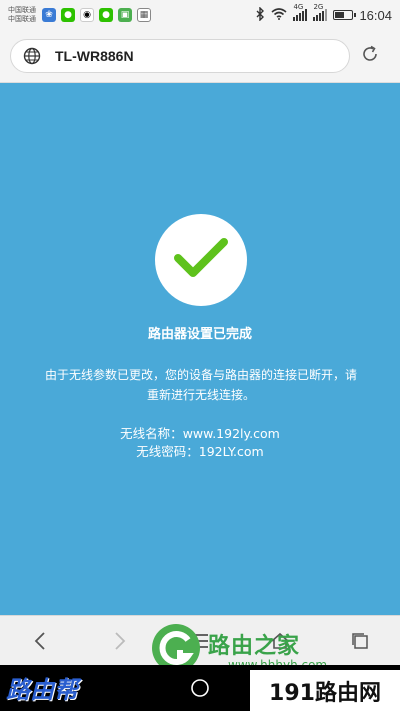 This screenshot has height=711, width=400. I want to click on chevron-right-icon, so click(120, 640).